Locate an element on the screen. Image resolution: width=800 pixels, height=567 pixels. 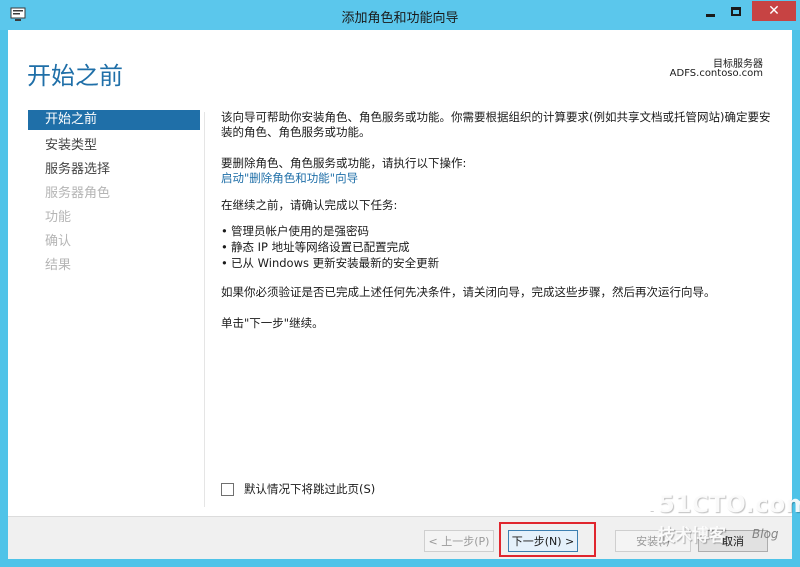
task-list-item: • 管理员帐户使用的是强密码 is located at coordinates (501, 231).